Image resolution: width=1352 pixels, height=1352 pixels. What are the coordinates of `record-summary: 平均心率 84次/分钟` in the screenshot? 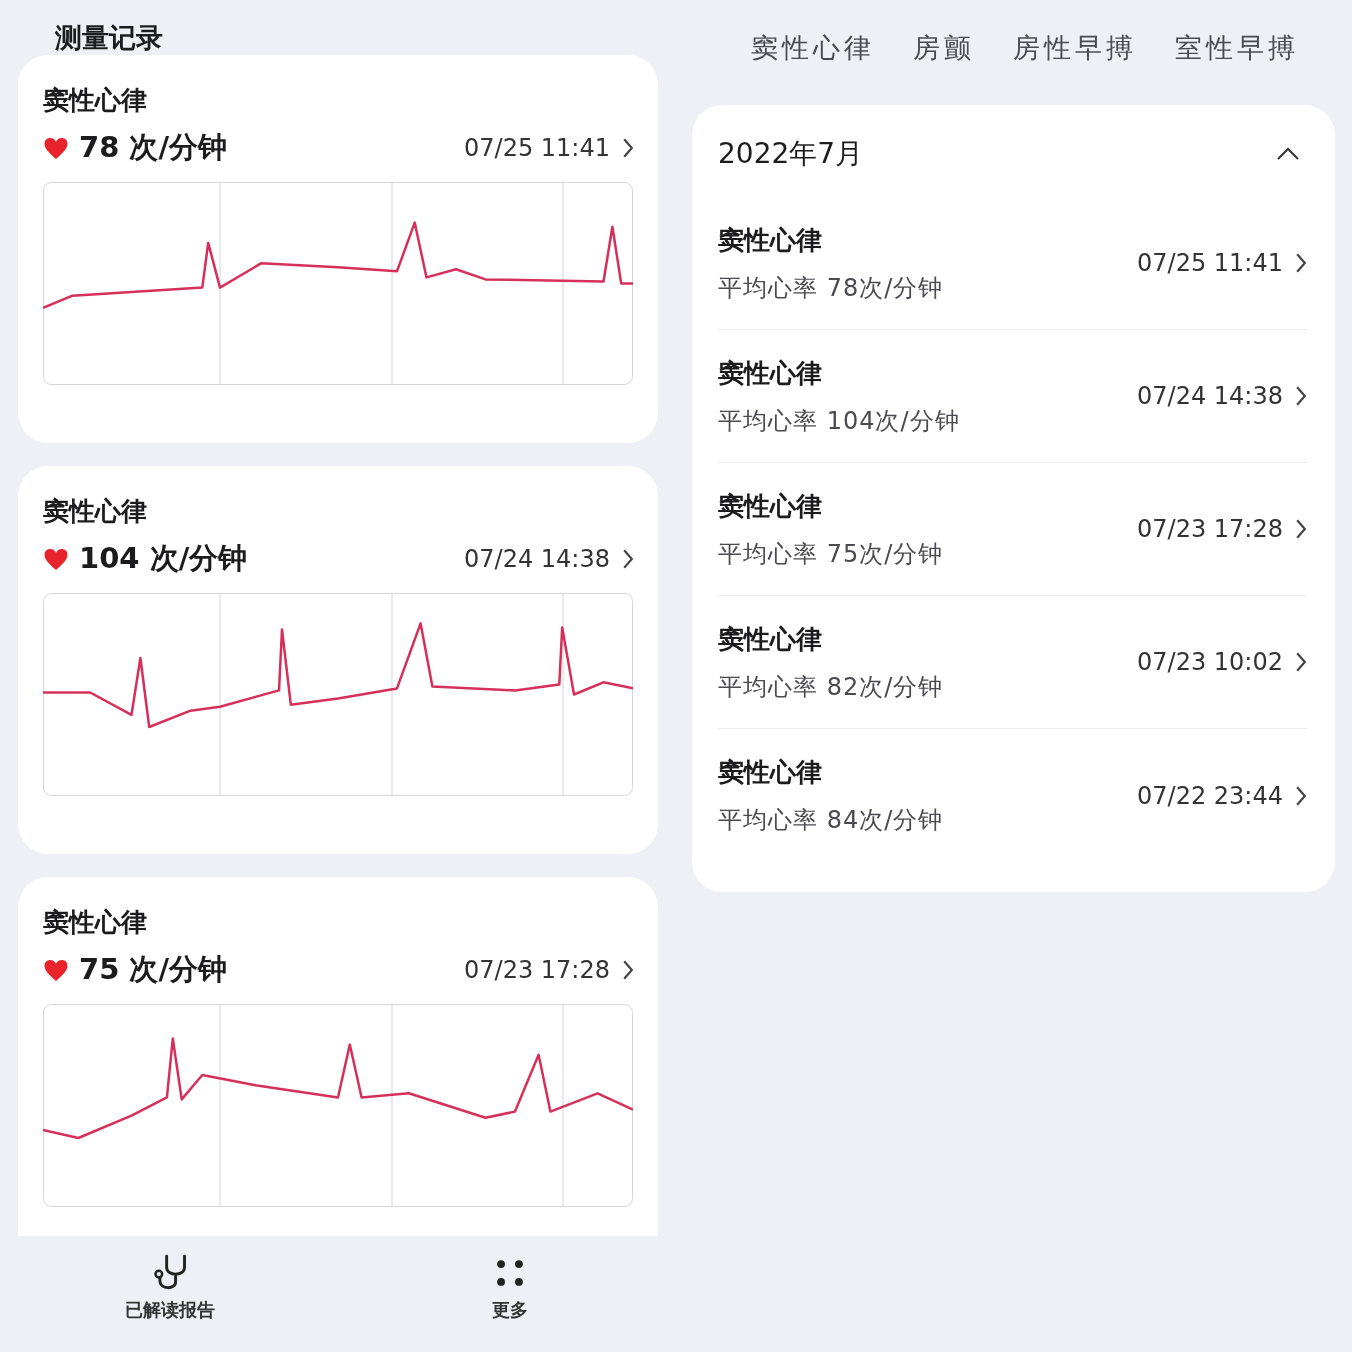 It's located at (831, 820).